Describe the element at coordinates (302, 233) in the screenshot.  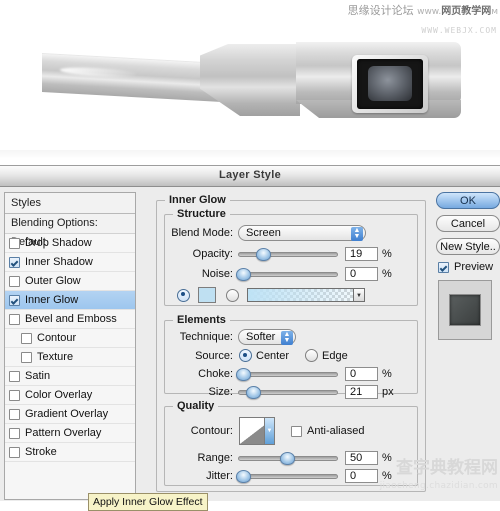
I see `blend-mode-select: Screen ▲ ▼` at that location.